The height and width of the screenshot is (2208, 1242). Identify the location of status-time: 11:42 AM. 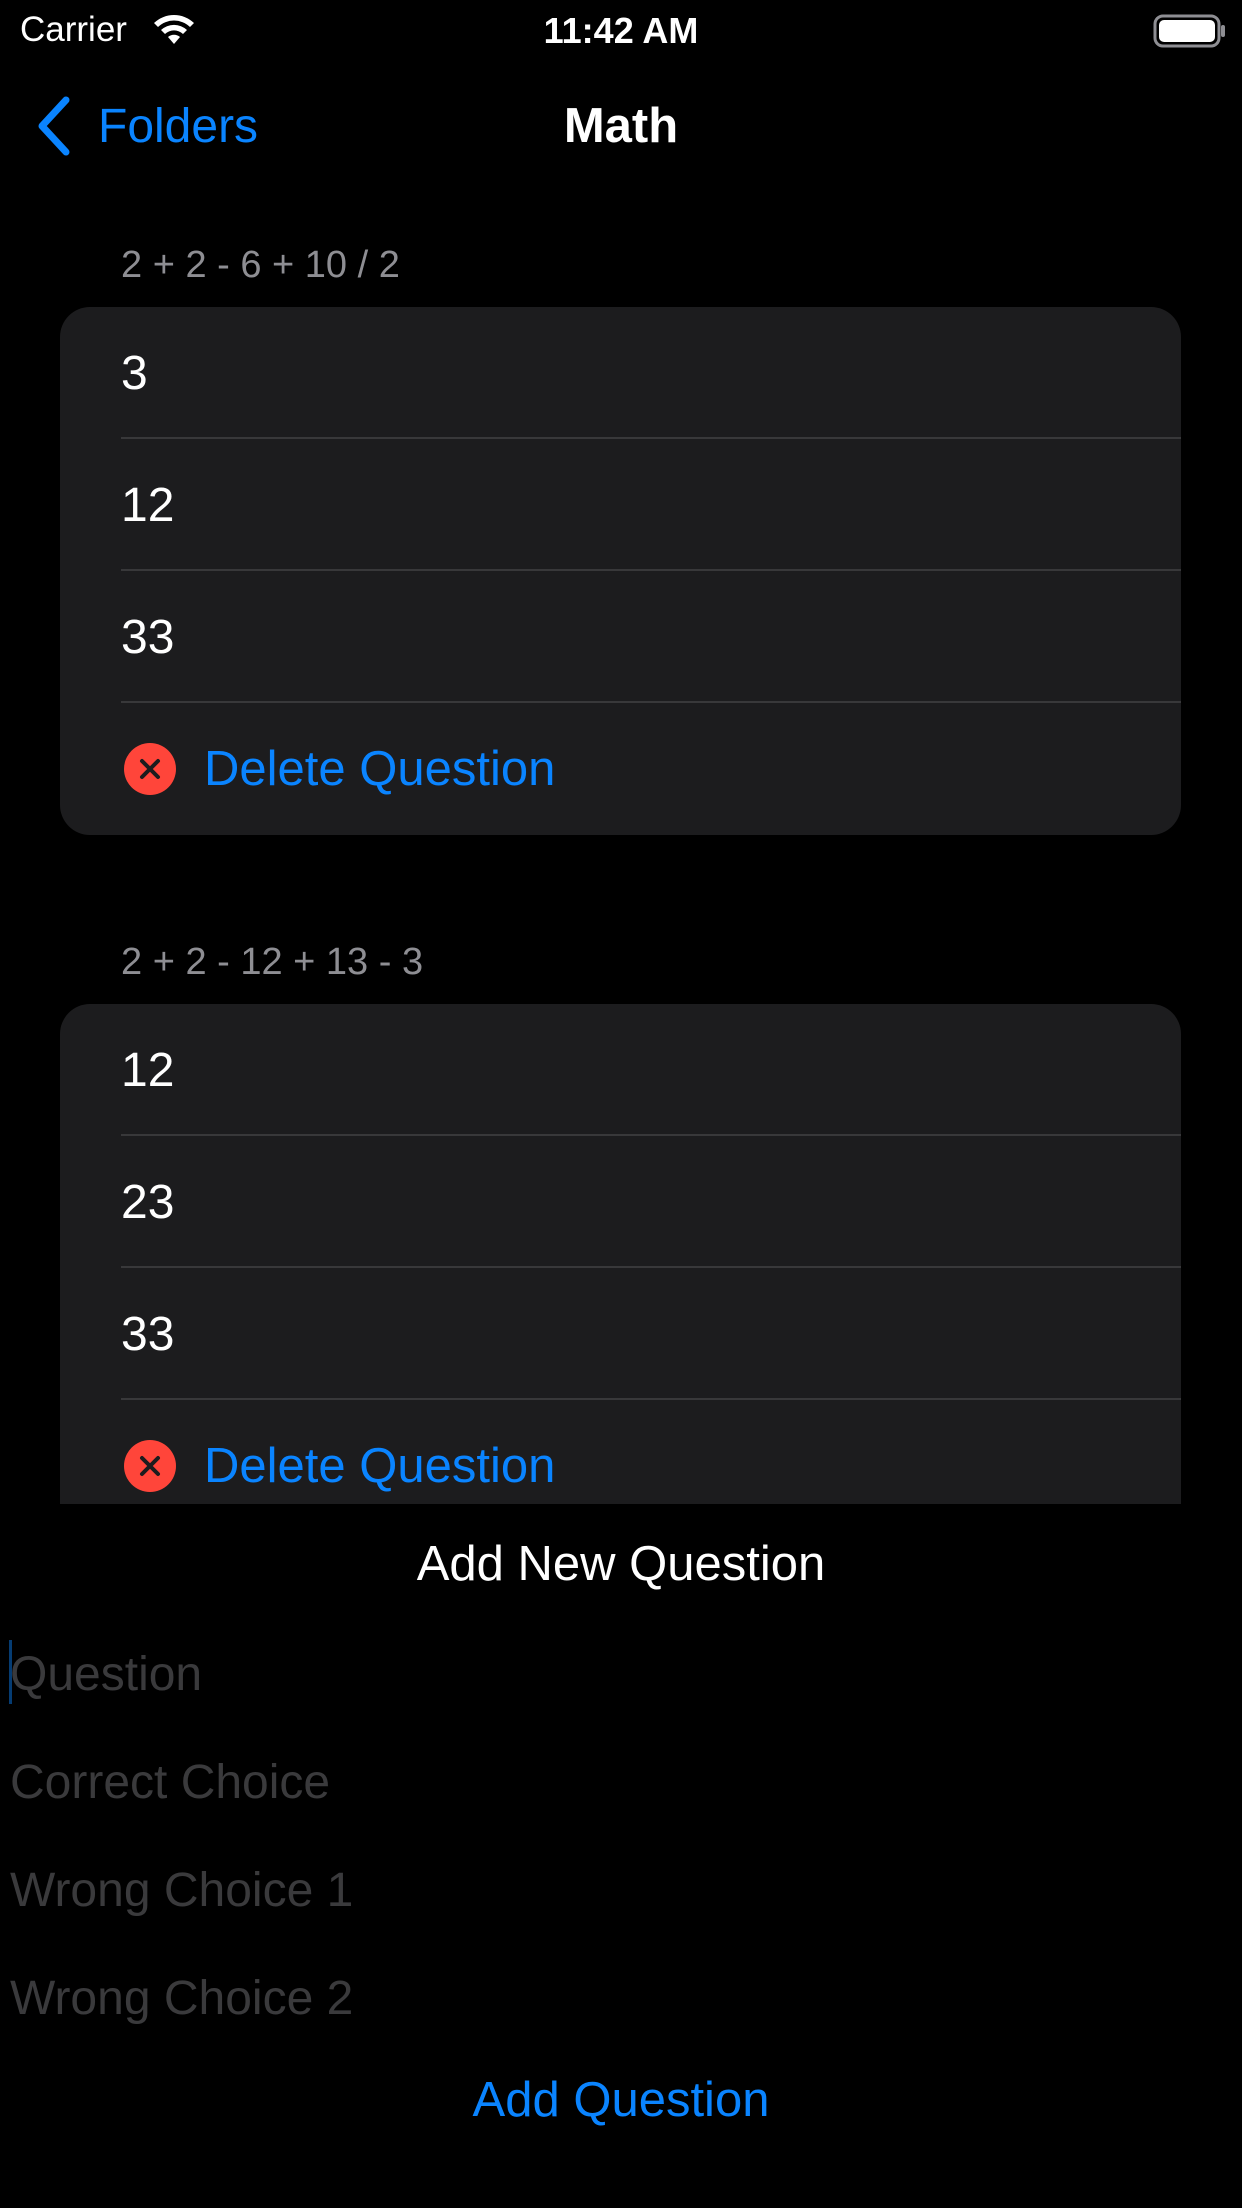
(621, 30).